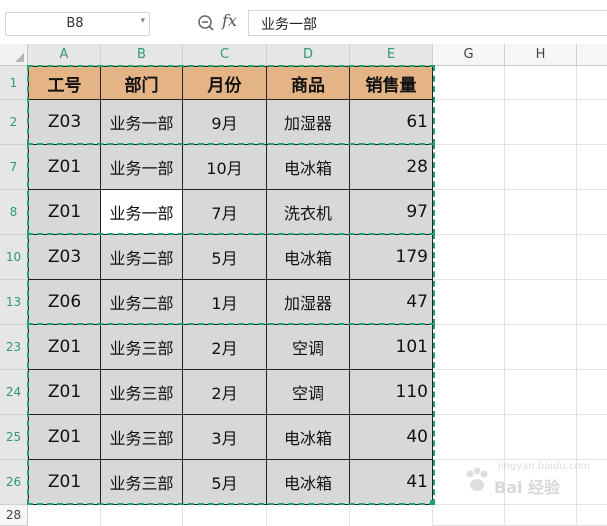 The width and height of the screenshot is (607, 526). What do you see at coordinates (225, 122) in the screenshot?
I see `table-cell: 9月` at bounding box center [225, 122].